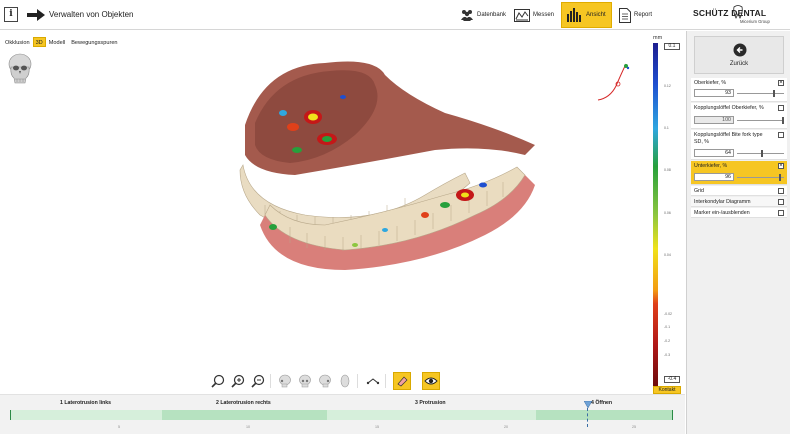 Image resolution: width=790 pixels, height=434 pixels. I want to click on skull-right-icon, so click(325, 381).